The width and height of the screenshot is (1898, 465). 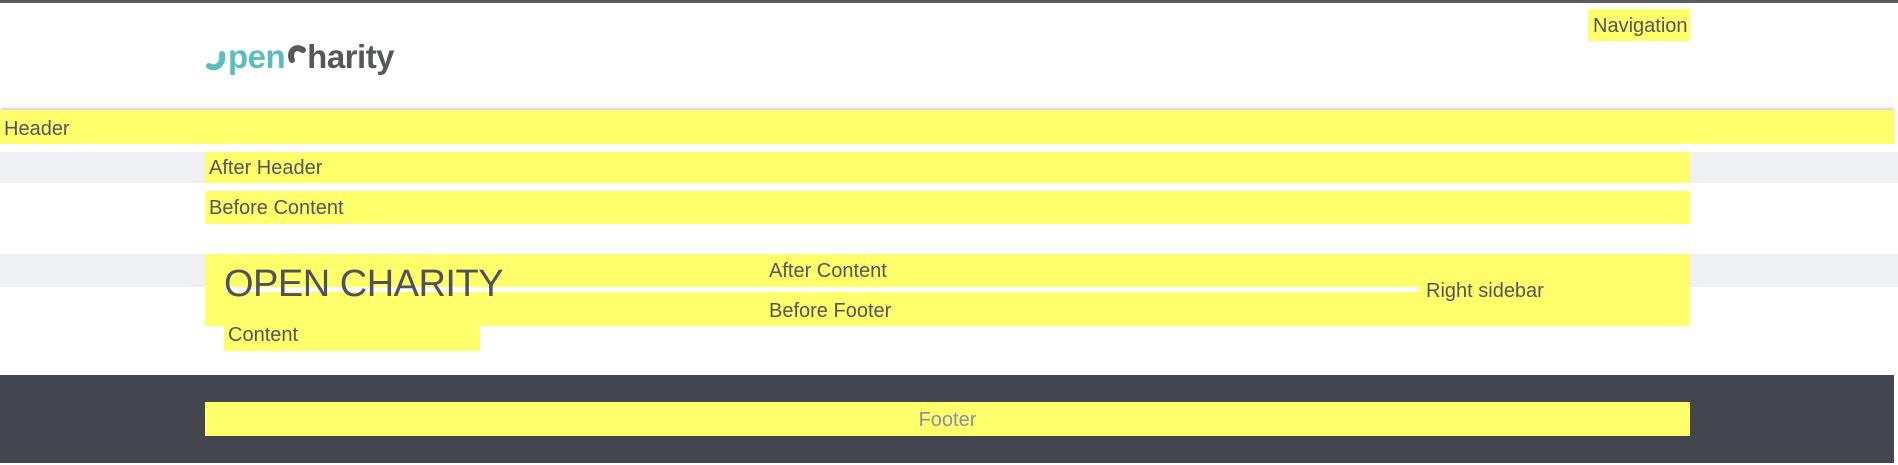 What do you see at coordinates (947, 419) in the screenshot?
I see `footer-region: Footer` at bounding box center [947, 419].